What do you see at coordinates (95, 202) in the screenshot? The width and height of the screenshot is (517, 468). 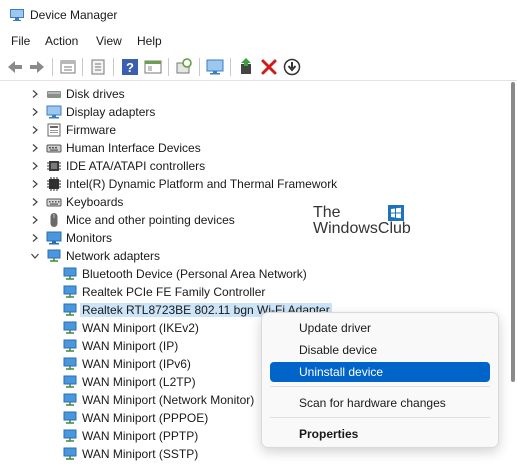 I see `tree-item-label: Keyboards` at bounding box center [95, 202].